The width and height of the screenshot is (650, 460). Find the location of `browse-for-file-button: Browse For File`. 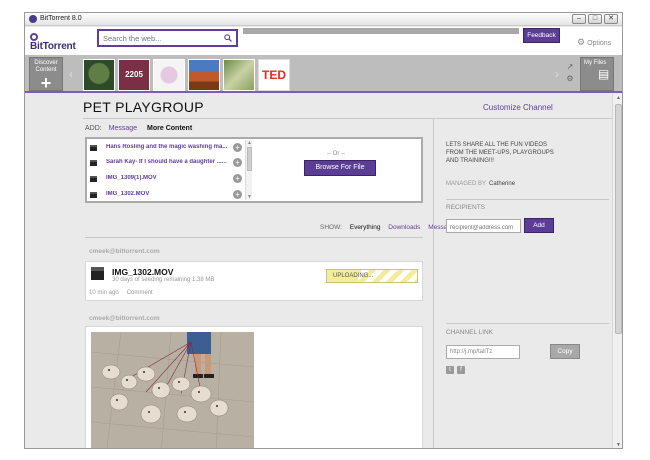

browse-for-file-button: Browse For File is located at coordinates (340, 168).